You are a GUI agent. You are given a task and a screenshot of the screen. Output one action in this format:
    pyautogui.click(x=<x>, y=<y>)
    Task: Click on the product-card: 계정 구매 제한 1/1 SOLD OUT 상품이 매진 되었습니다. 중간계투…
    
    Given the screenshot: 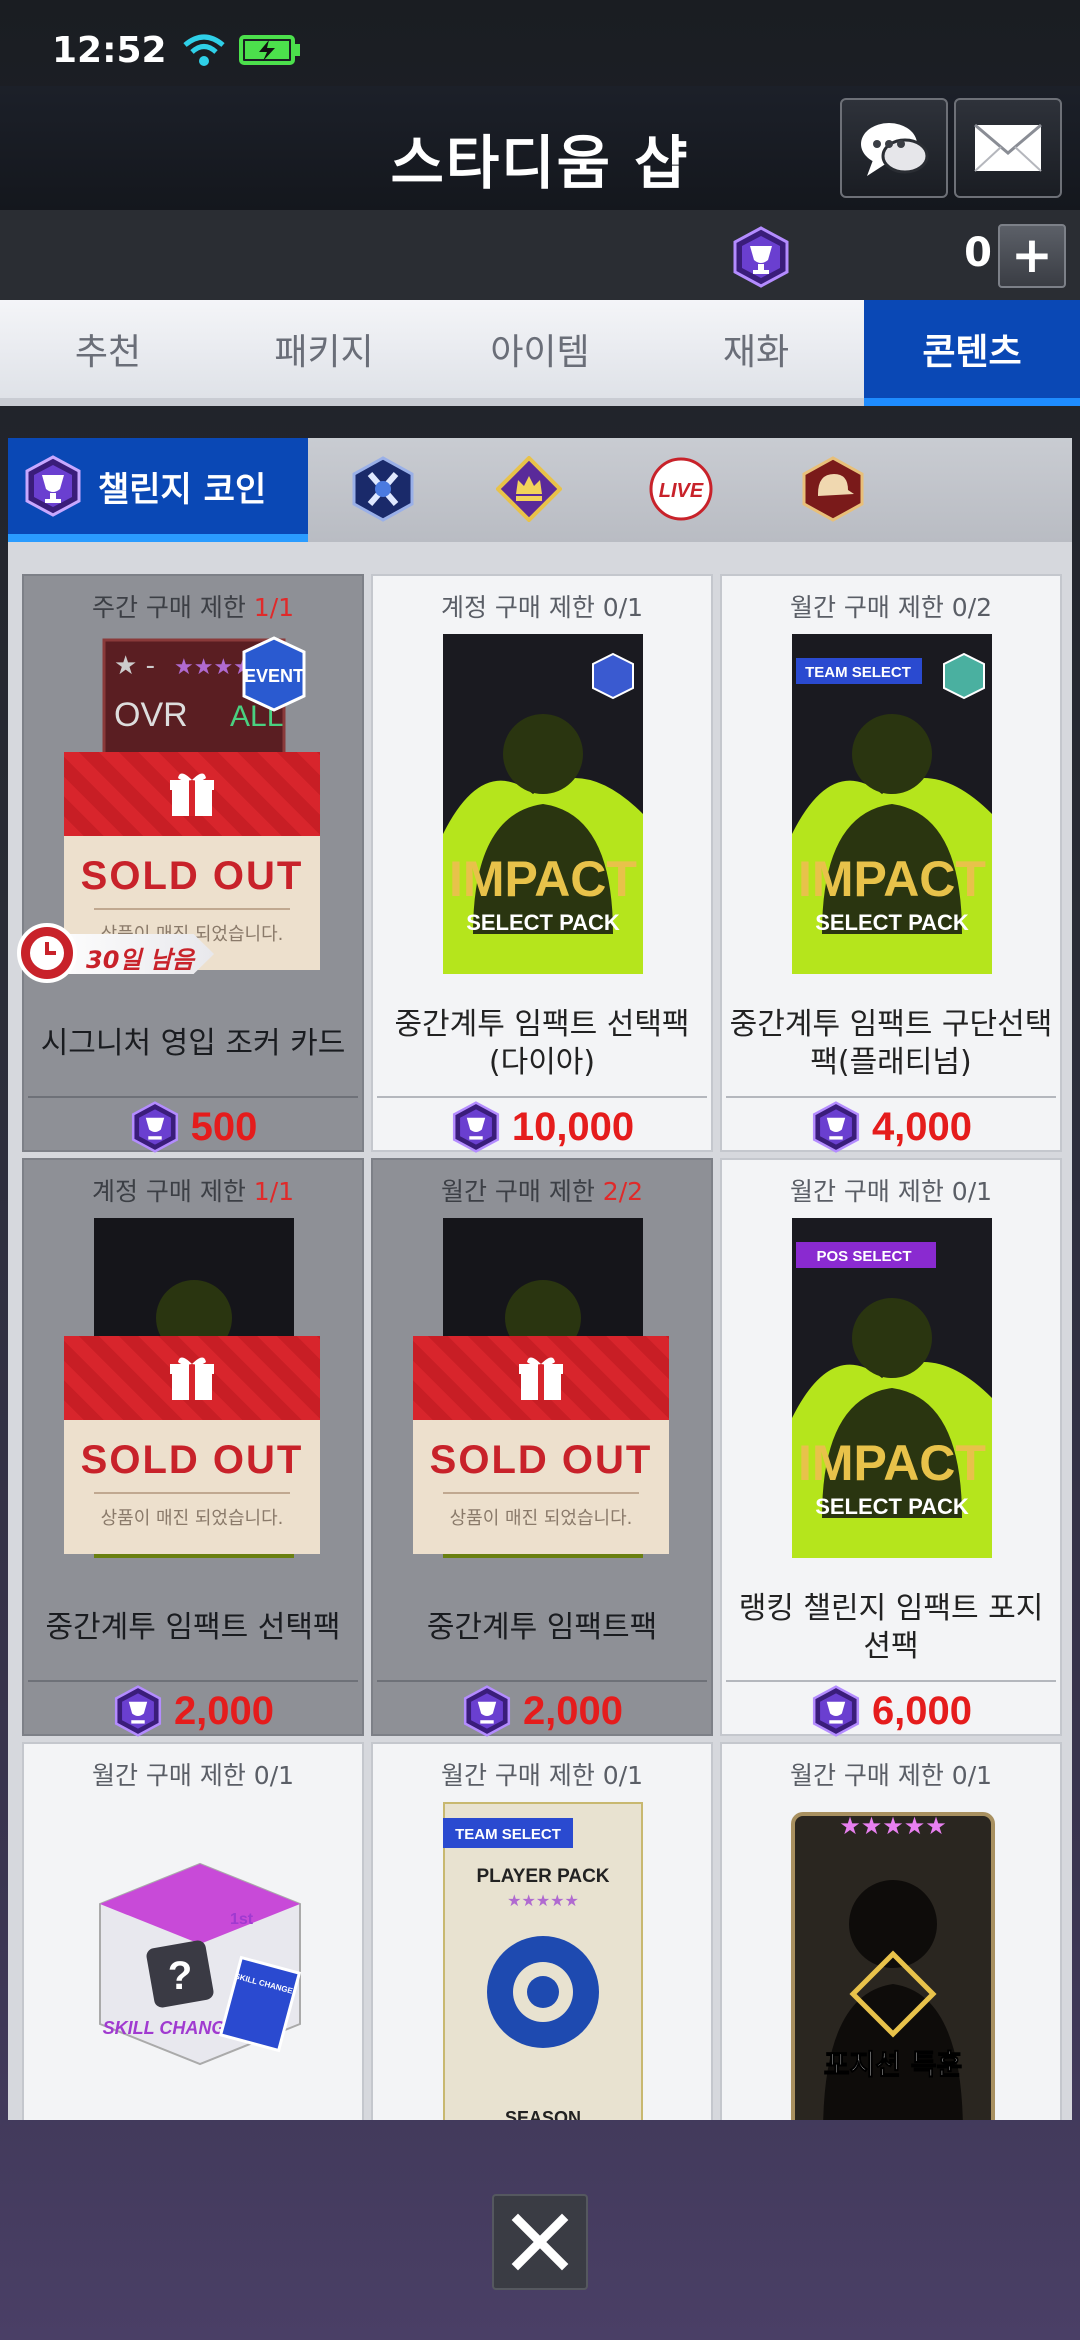 What is the action you would take?
    pyautogui.click(x=193, y=1447)
    